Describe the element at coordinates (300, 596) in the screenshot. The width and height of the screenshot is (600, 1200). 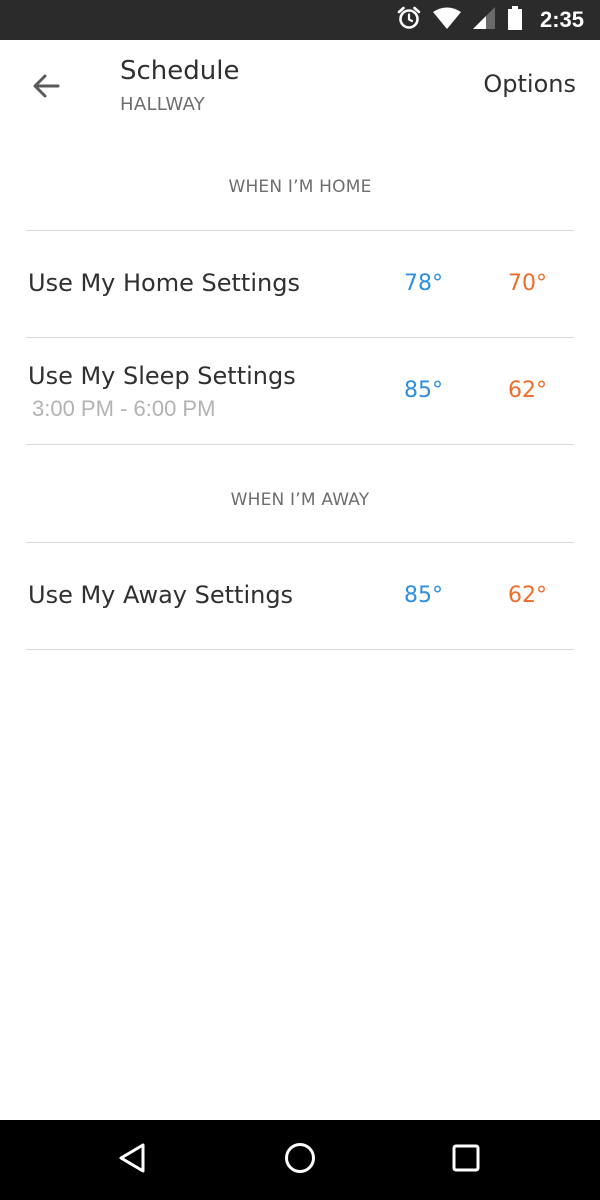
I see `list-item-away-settings: Use My Away Settings 85° 62°` at that location.